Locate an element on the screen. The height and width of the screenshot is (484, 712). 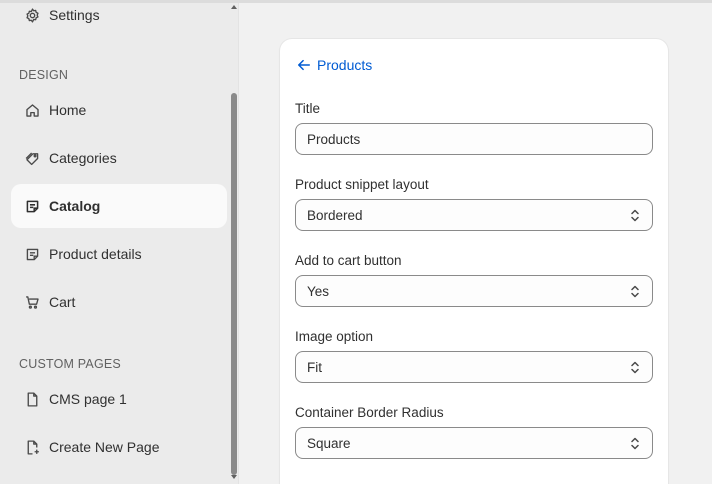
gear-icon is located at coordinates (32, 15).